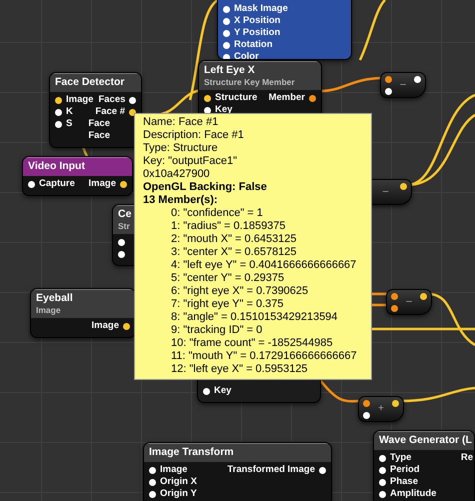  I want to click on port-label: Color, so click(246, 55).